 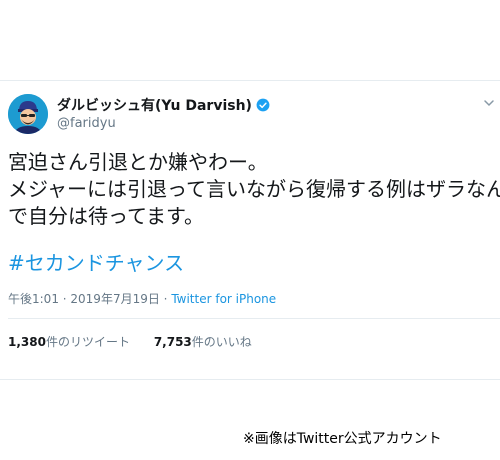 I want to click on display-name: ダルビッシュ有(Yu Darvish), so click(x=154, y=105).